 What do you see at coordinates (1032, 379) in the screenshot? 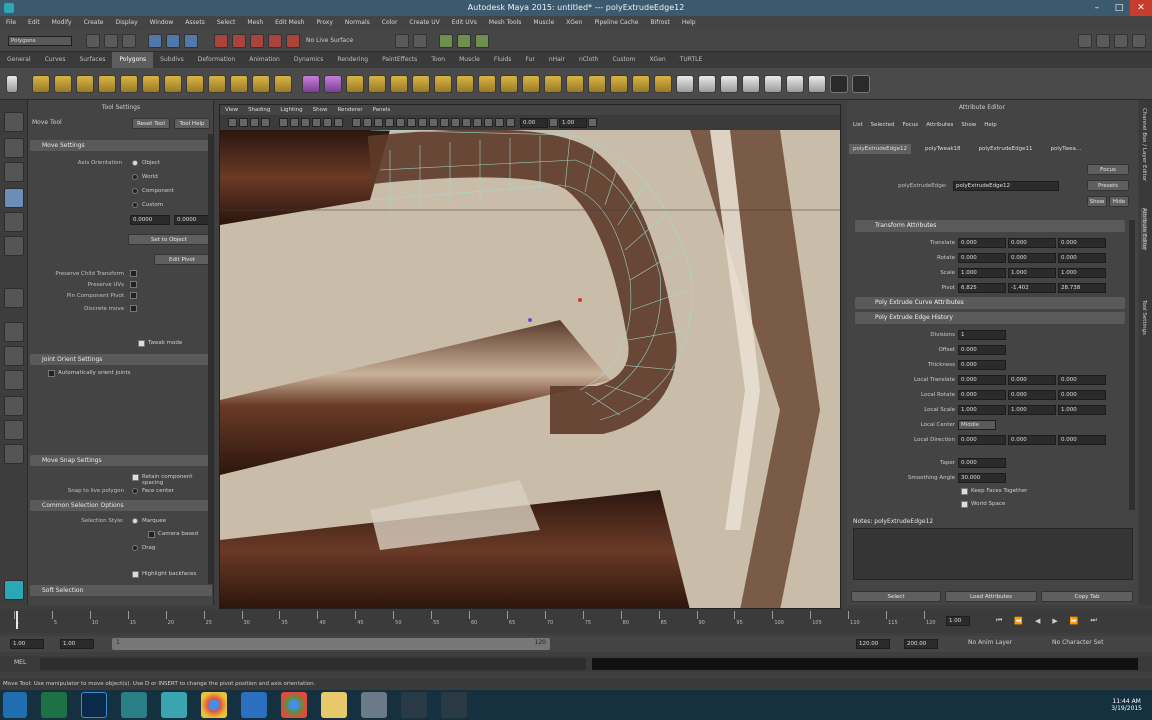
I see `local-translate-y-field: 0.000` at bounding box center [1032, 379].